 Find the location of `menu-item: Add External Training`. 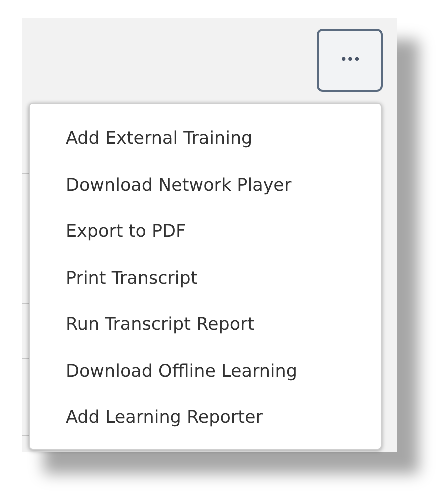

menu-item: Add External Training is located at coordinates (205, 139).